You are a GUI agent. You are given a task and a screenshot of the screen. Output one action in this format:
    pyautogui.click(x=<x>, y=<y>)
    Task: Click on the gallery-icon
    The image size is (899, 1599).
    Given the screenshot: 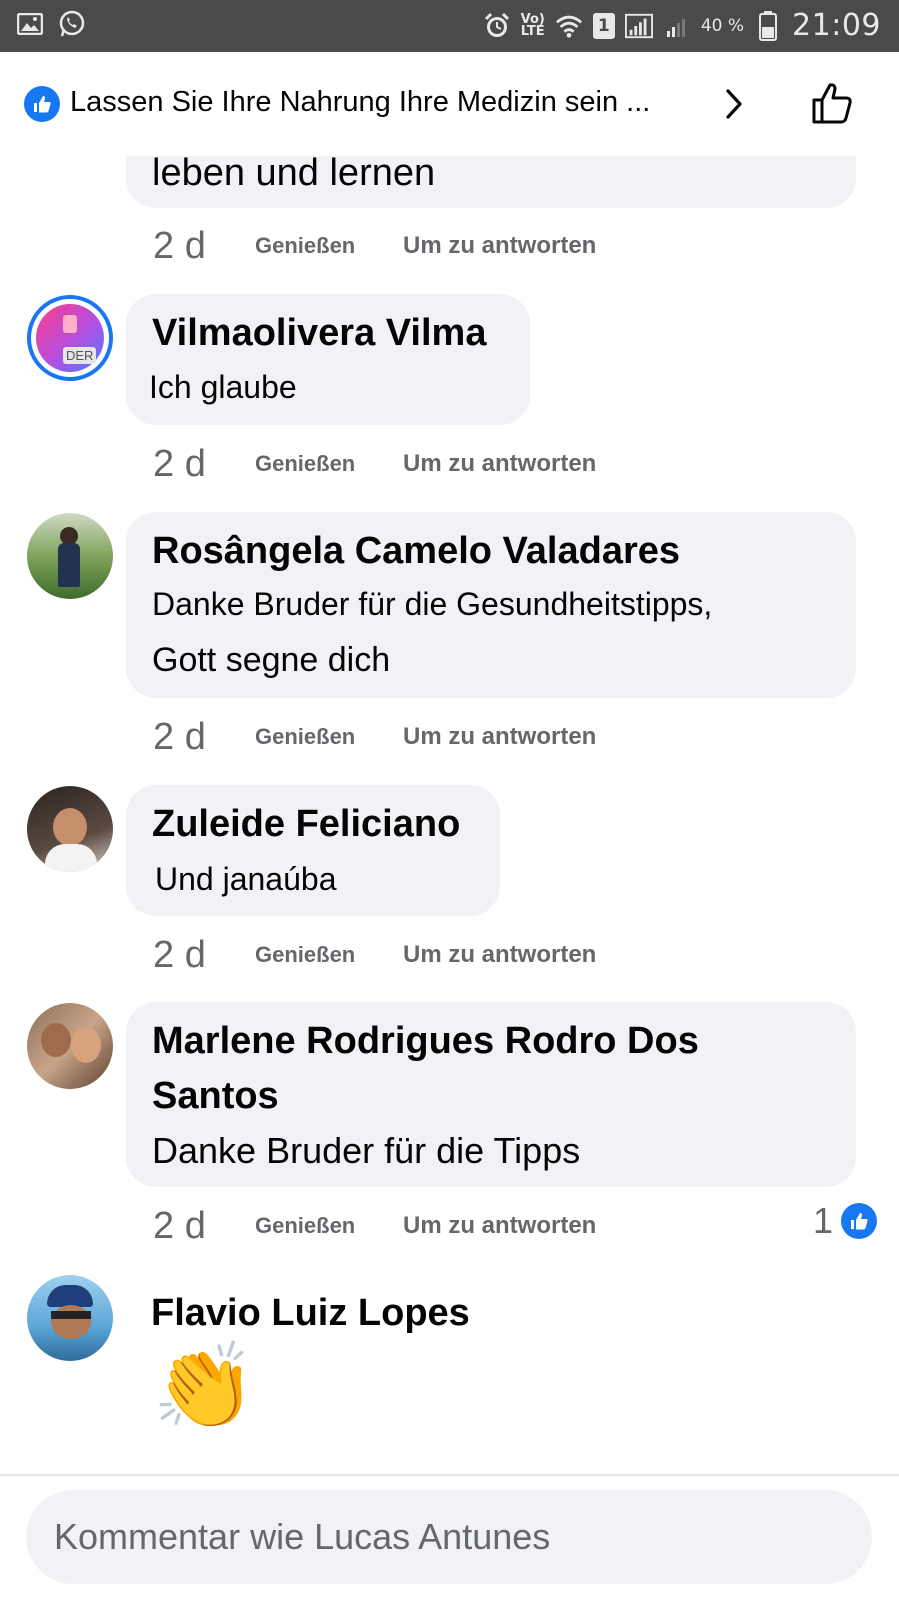 What is the action you would take?
    pyautogui.click(x=30, y=24)
    